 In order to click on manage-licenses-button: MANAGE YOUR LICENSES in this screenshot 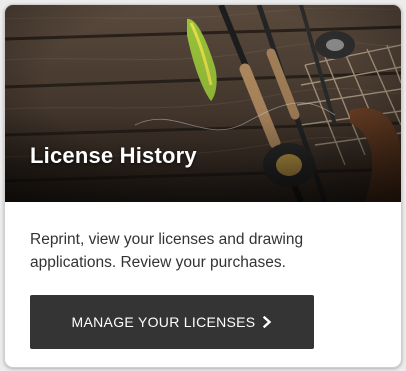, I will do `click(172, 322)`.